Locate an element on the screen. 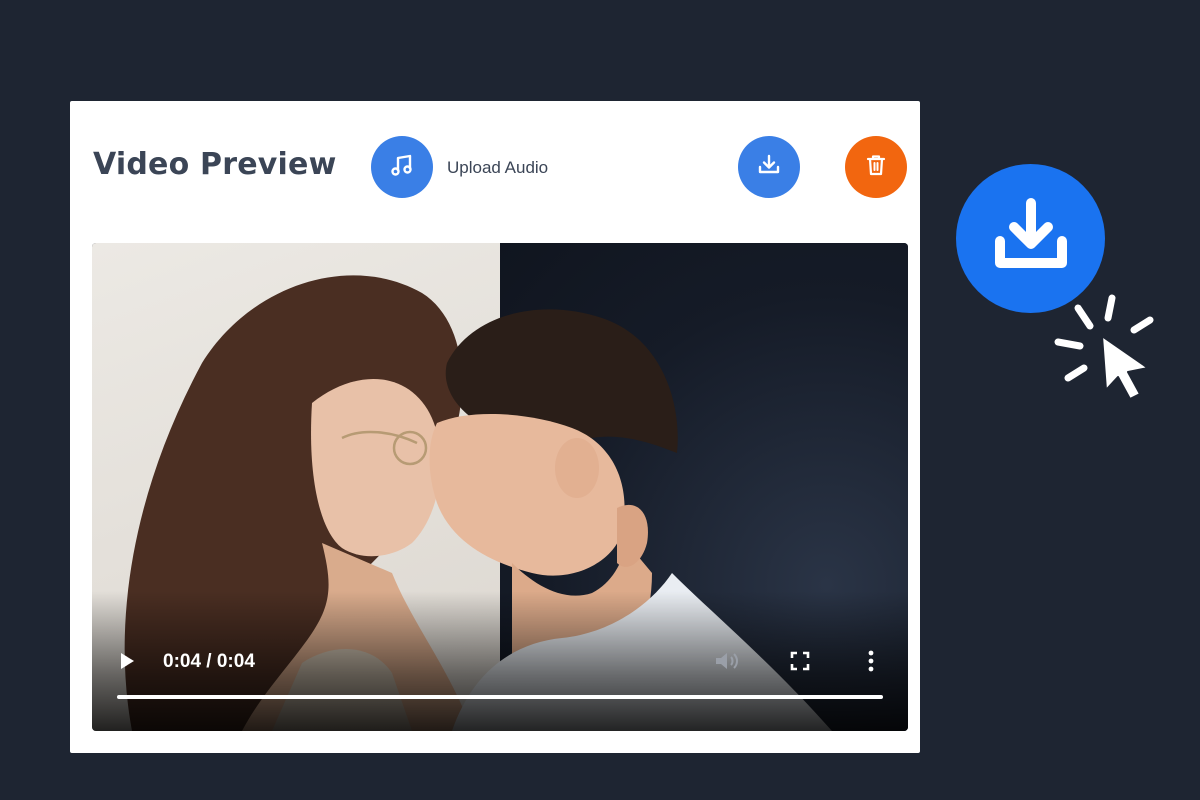  music-note-icon is located at coordinates (402, 167).